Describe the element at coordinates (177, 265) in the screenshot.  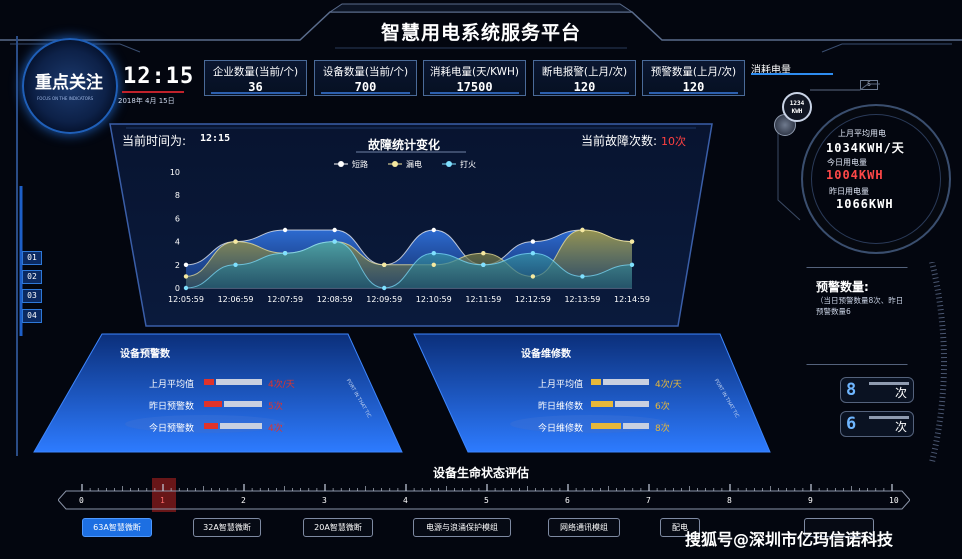
I see `y-tick-label: 2` at that location.